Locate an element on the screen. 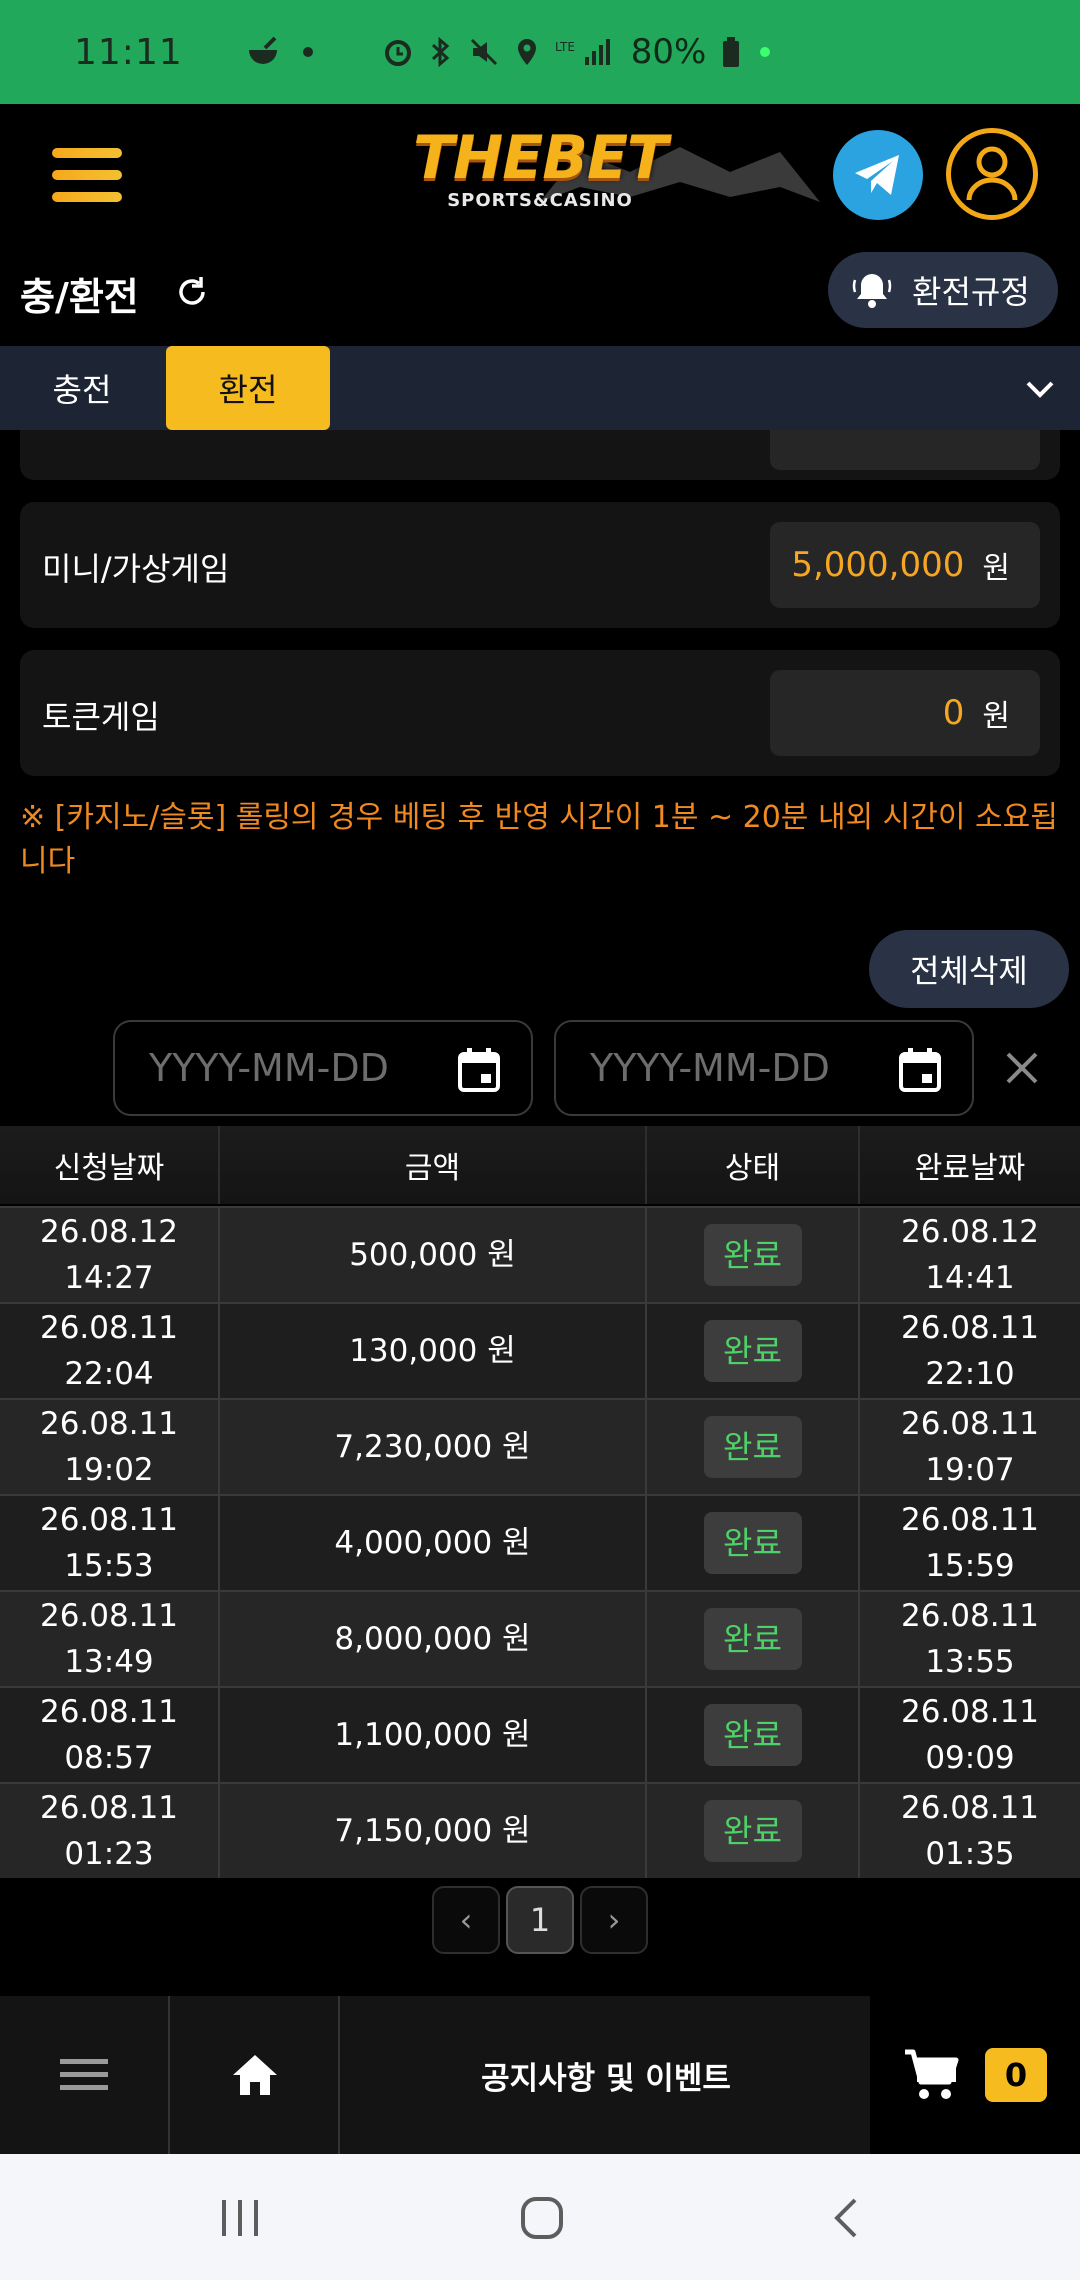 The width and height of the screenshot is (1080, 2280). home-circle-icon is located at coordinates (542, 2218).